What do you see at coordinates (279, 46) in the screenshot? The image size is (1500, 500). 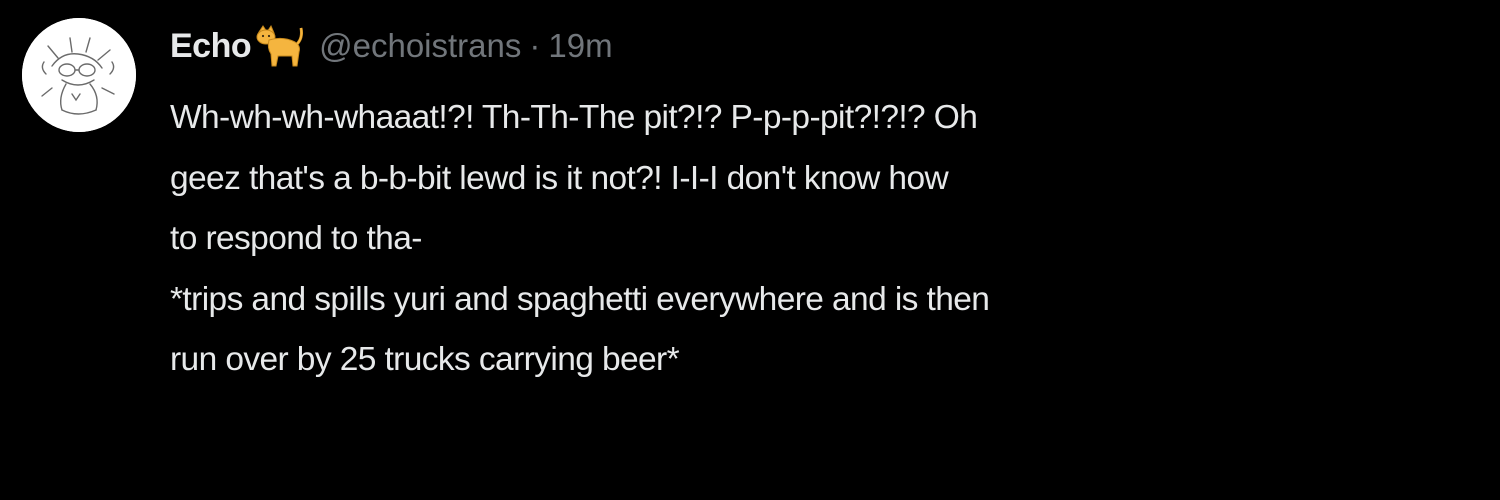 I see `cat-icon` at bounding box center [279, 46].